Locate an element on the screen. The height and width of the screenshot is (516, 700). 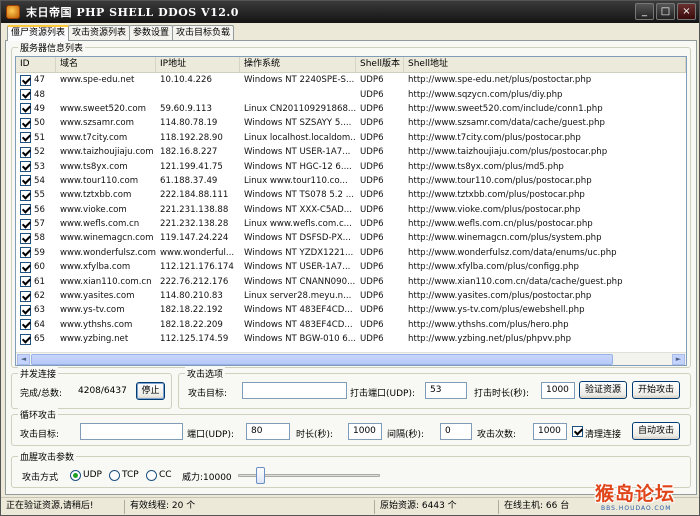
attack-port-input: 53 is located at coordinates (446, 390).